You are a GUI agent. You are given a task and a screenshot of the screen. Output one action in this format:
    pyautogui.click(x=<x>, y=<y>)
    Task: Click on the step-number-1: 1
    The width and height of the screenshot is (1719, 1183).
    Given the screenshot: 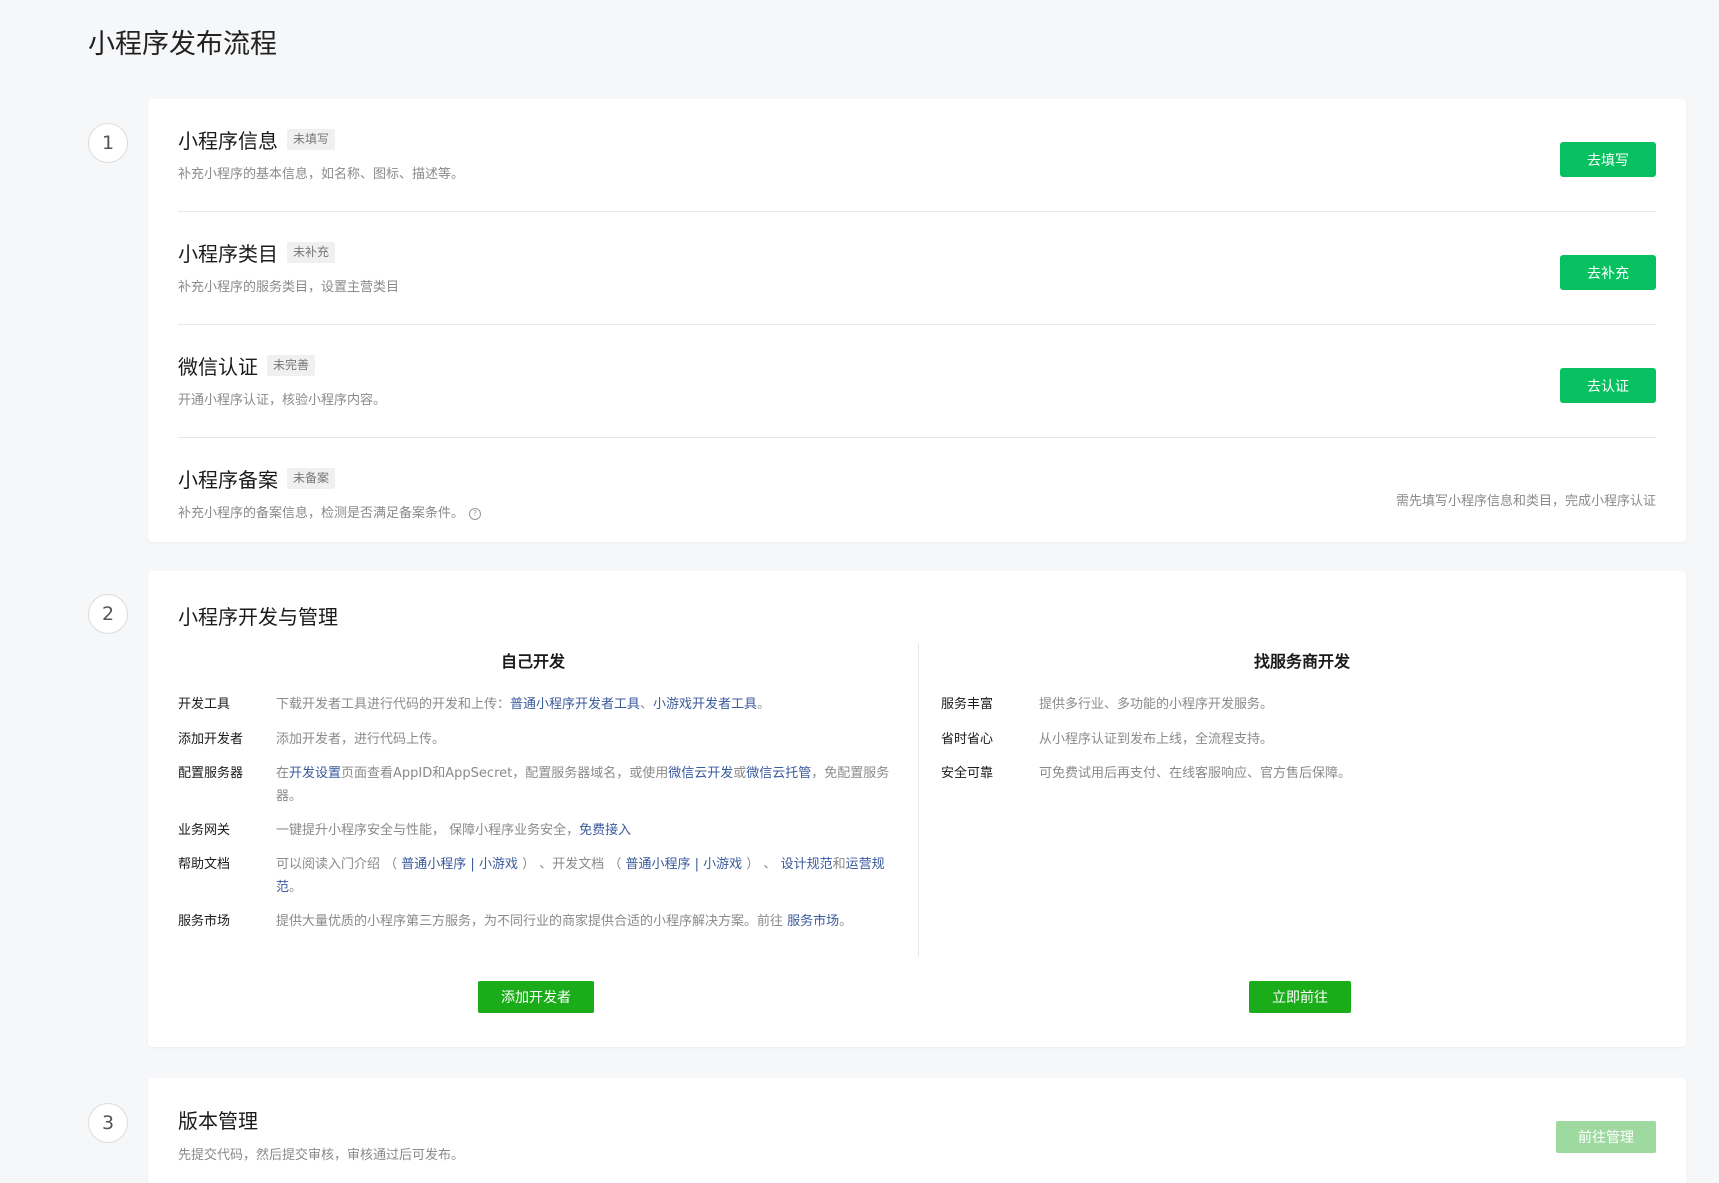 What is the action you would take?
    pyautogui.click(x=108, y=143)
    